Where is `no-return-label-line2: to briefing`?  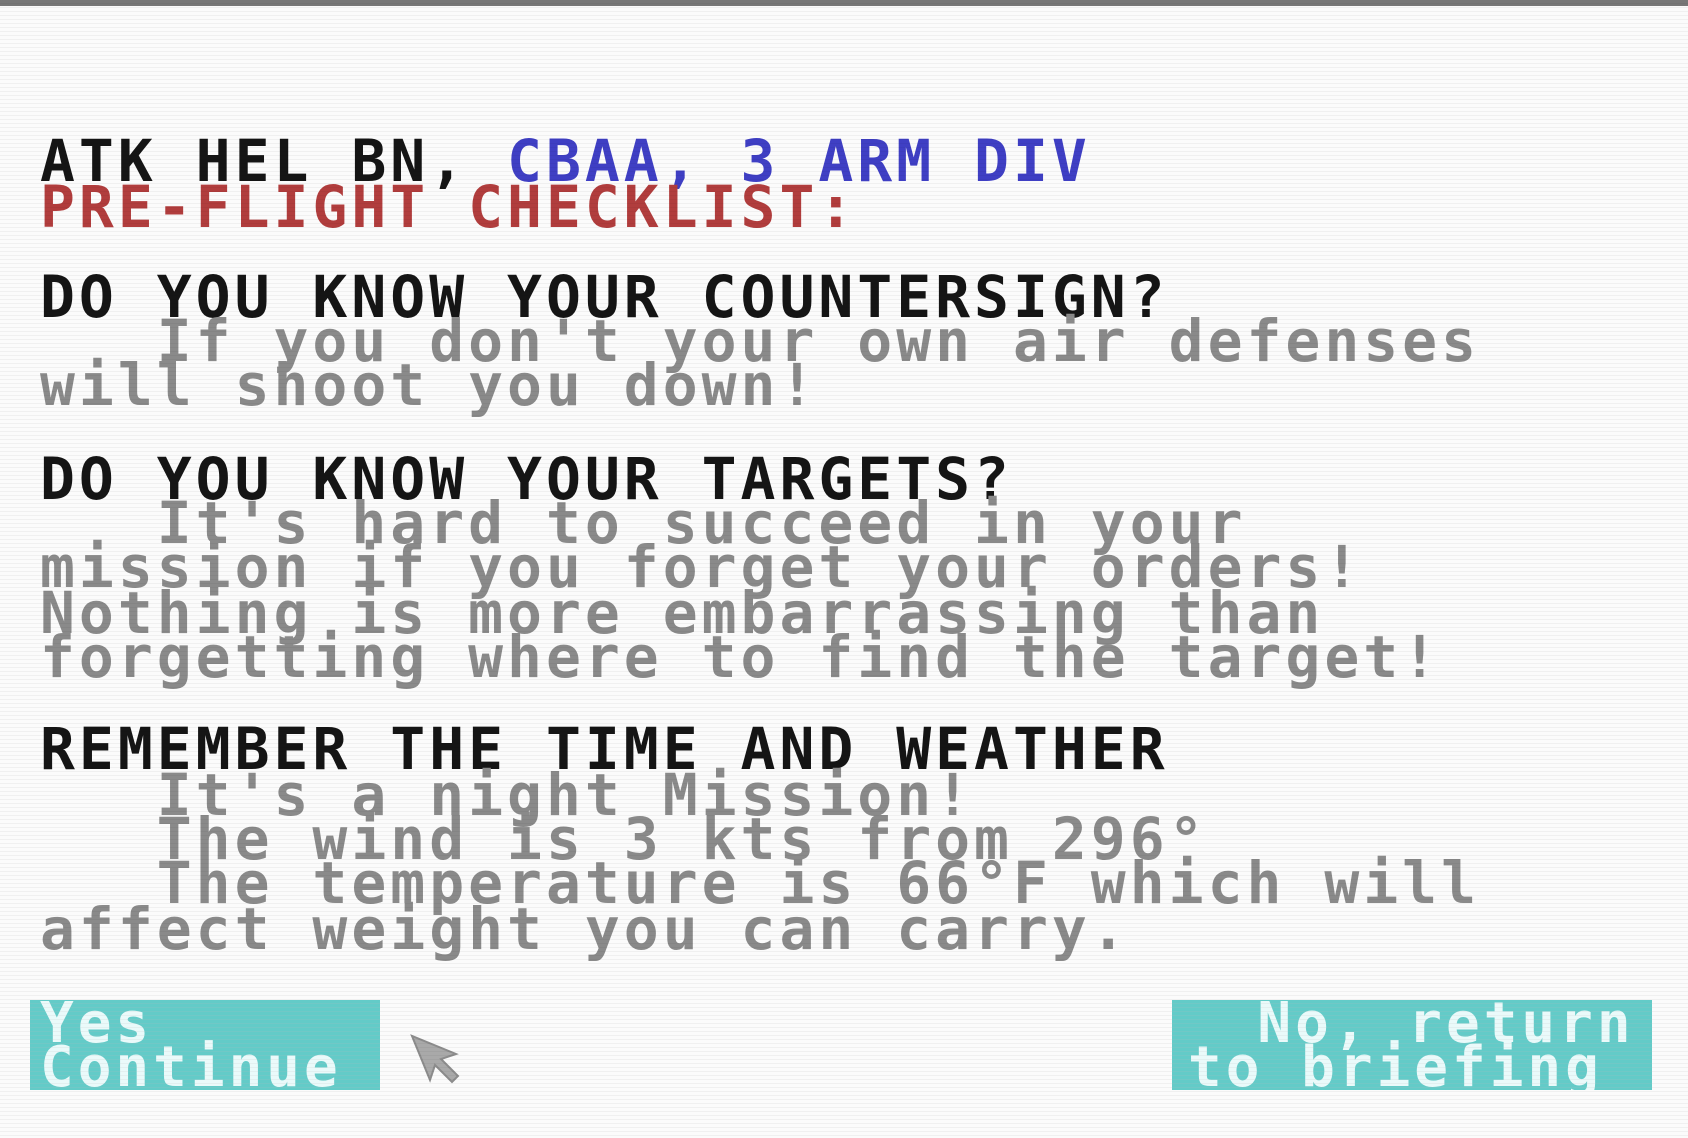
no-return-label-line2: to briefing is located at coordinates (1395, 1063).